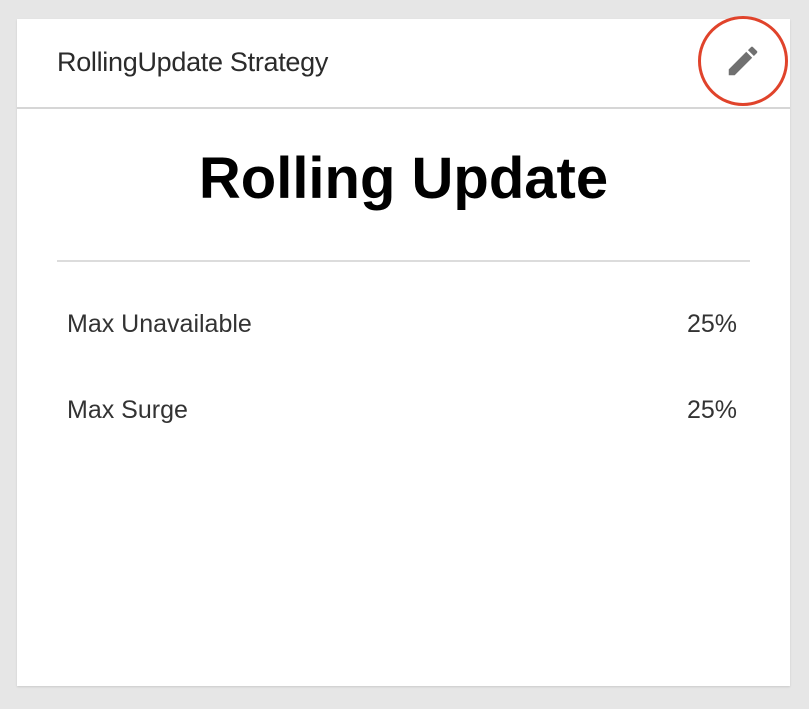 The height and width of the screenshot is (709, 809). What do you see at coordinates (402, 413) in the screenshot?
I see `detail-row-max-surge: Max Surge 25%` at bounding box center [402, 413].